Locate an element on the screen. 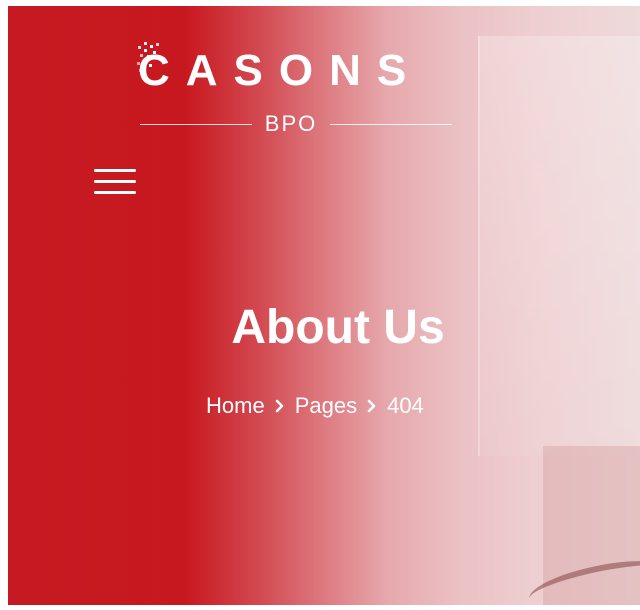  breadcrumb-pages-link: Pages is located at coordinates (326, 406).